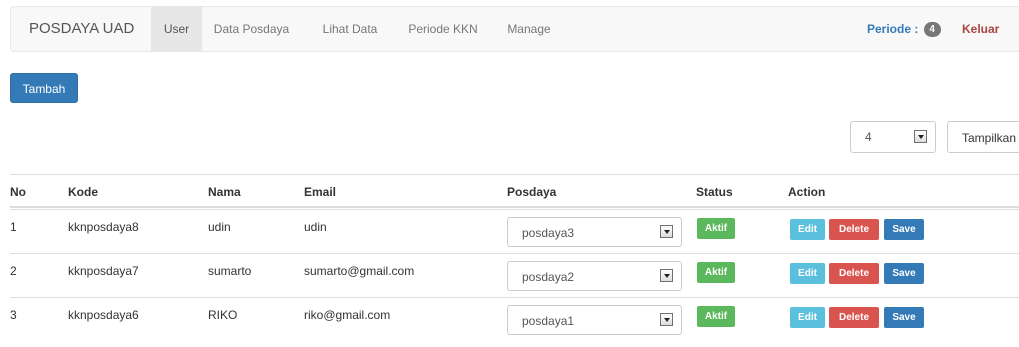 The image size is (1019, 347). What do you see at coordinates (932, 30) in the screenshot?
I see `periode-badge: 4` at bounding box center [932, 30].